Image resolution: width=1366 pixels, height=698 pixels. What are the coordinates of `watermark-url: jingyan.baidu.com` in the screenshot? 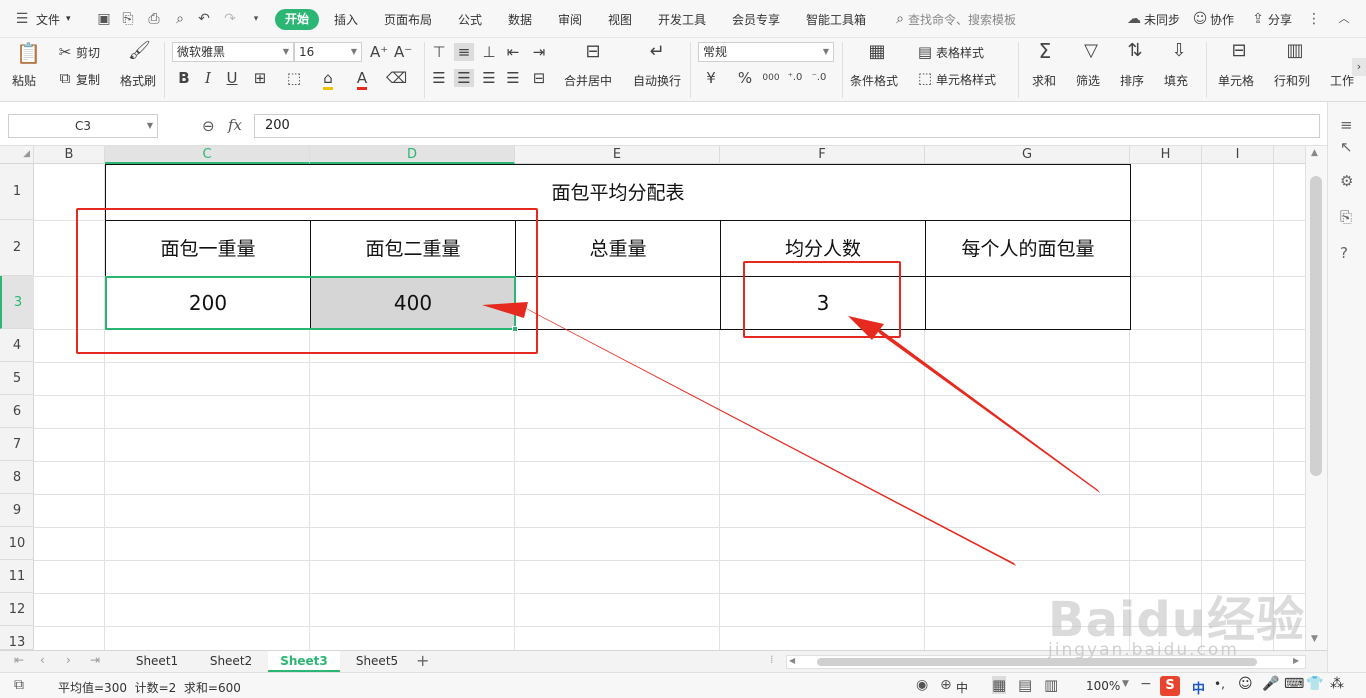 It's located at (1143, 650).